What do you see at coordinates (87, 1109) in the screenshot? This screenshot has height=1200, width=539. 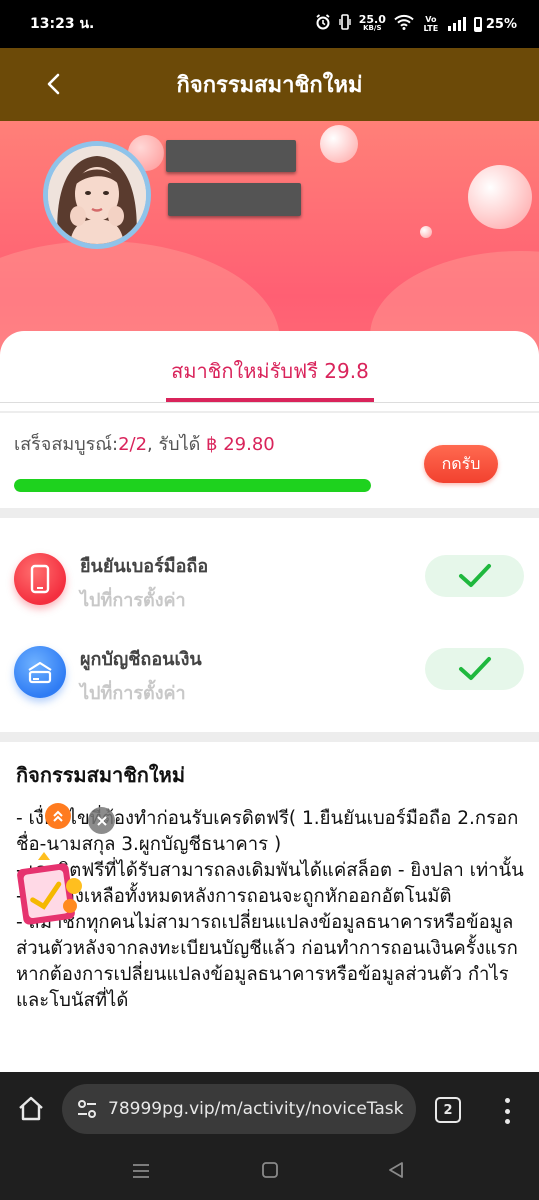 I see `site-settings-icon` at bounding box center [87, 1109].